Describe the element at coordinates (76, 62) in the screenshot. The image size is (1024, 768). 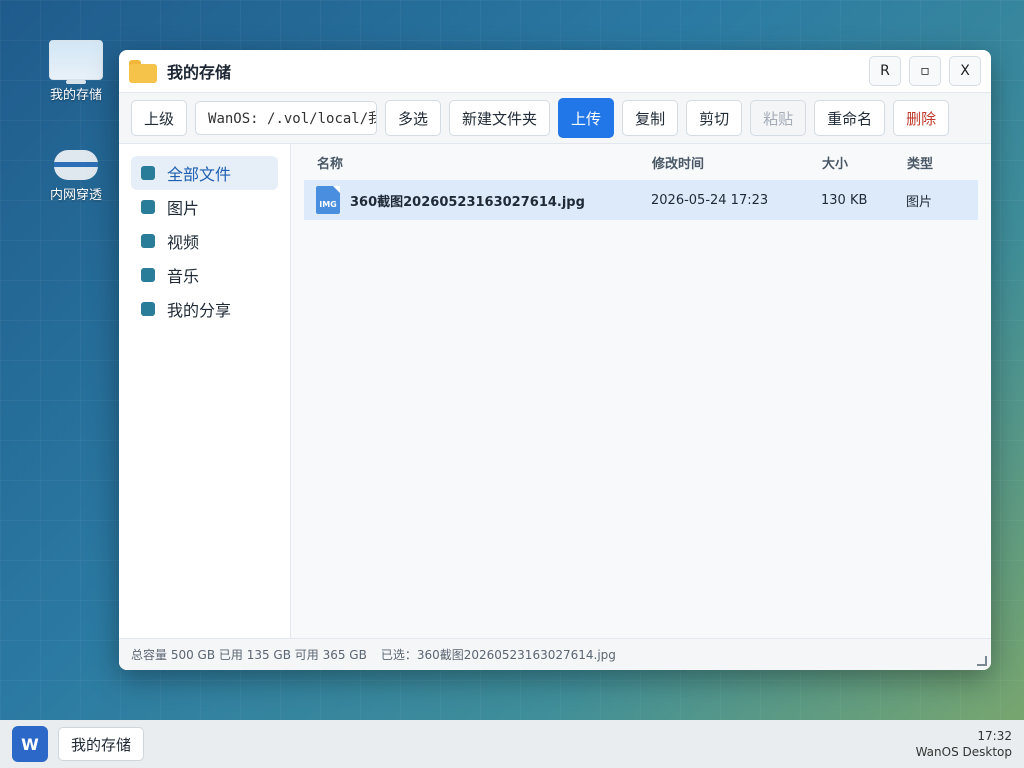
I see `monitor-icon` at that location.